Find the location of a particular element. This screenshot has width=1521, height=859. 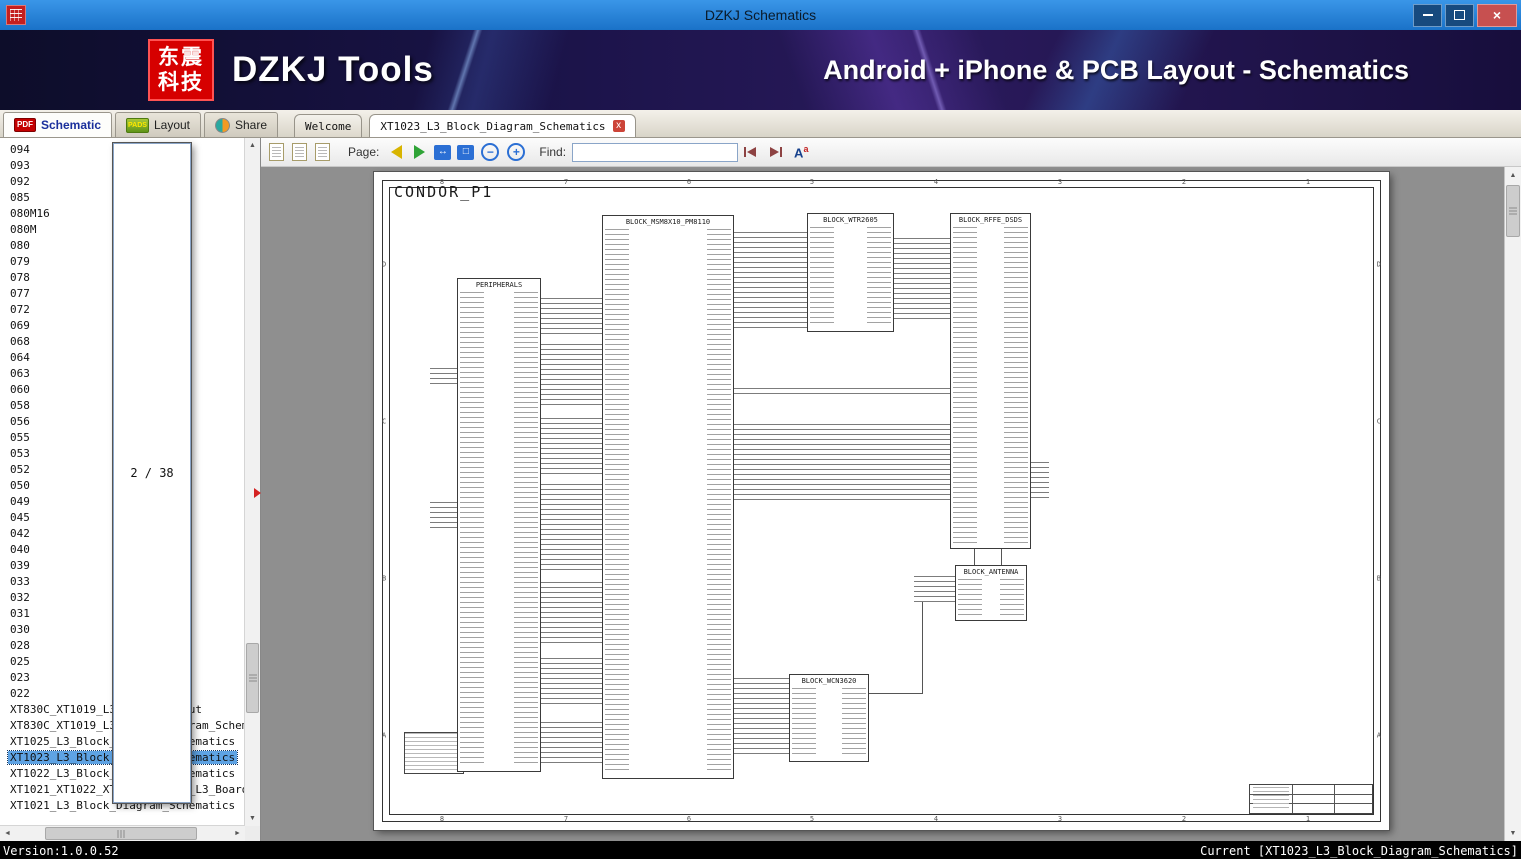

pads-icon: PADS is located at coordinates (137, 125).